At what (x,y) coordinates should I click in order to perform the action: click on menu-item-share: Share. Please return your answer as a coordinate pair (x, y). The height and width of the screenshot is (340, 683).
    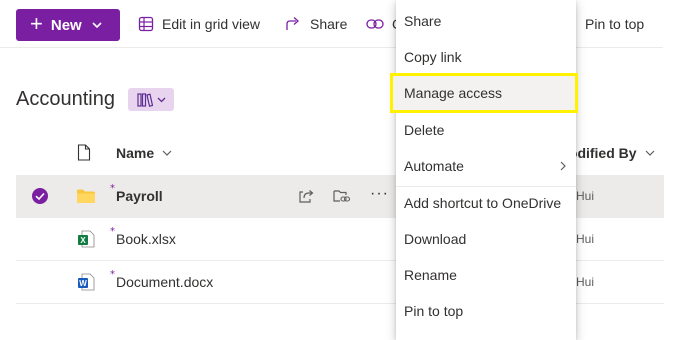
    Looking at the image, I should click on (486, 21).